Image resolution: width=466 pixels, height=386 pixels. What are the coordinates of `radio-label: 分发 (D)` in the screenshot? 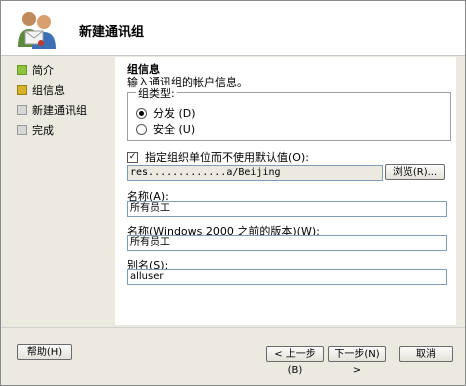 It's located at (174, 113).